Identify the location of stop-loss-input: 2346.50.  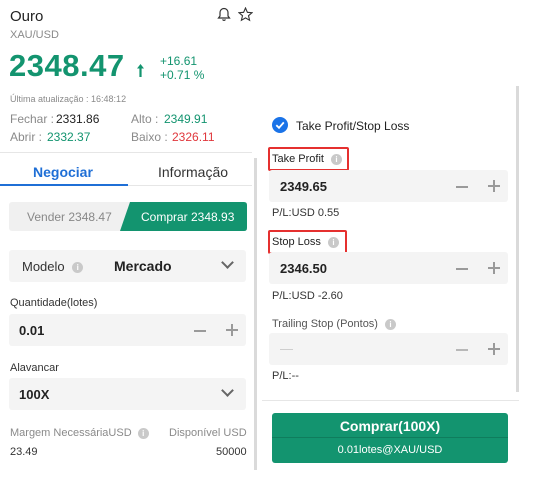
(388, 268).